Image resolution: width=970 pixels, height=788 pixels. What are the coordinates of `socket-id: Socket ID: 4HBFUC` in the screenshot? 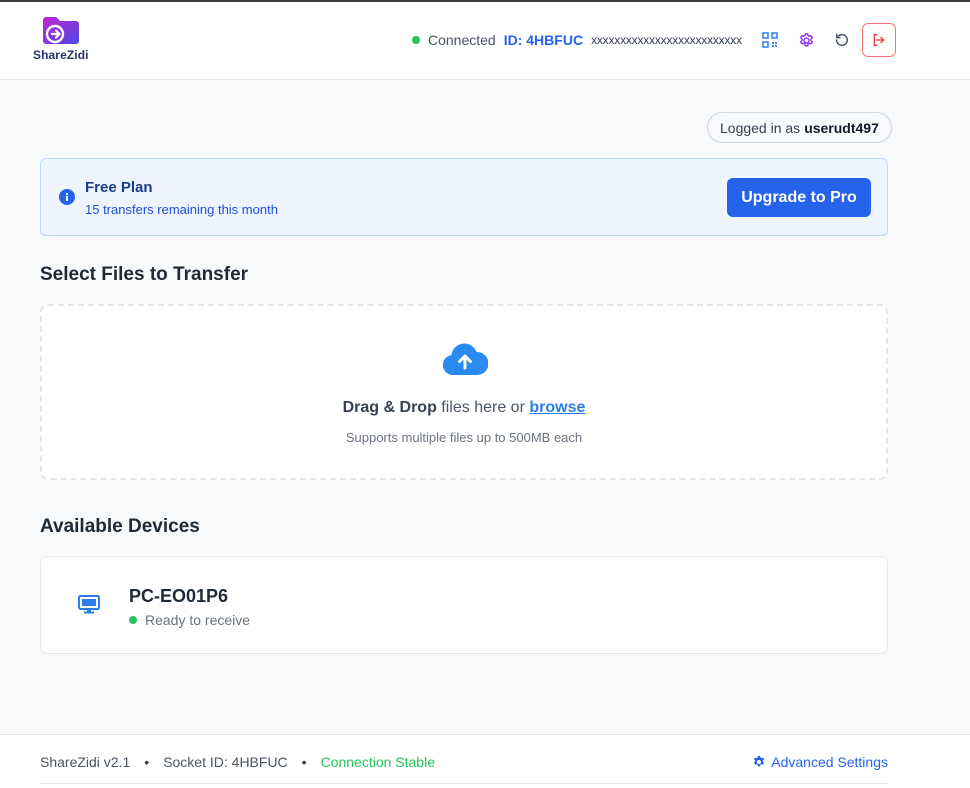 It's located at (225, 762).